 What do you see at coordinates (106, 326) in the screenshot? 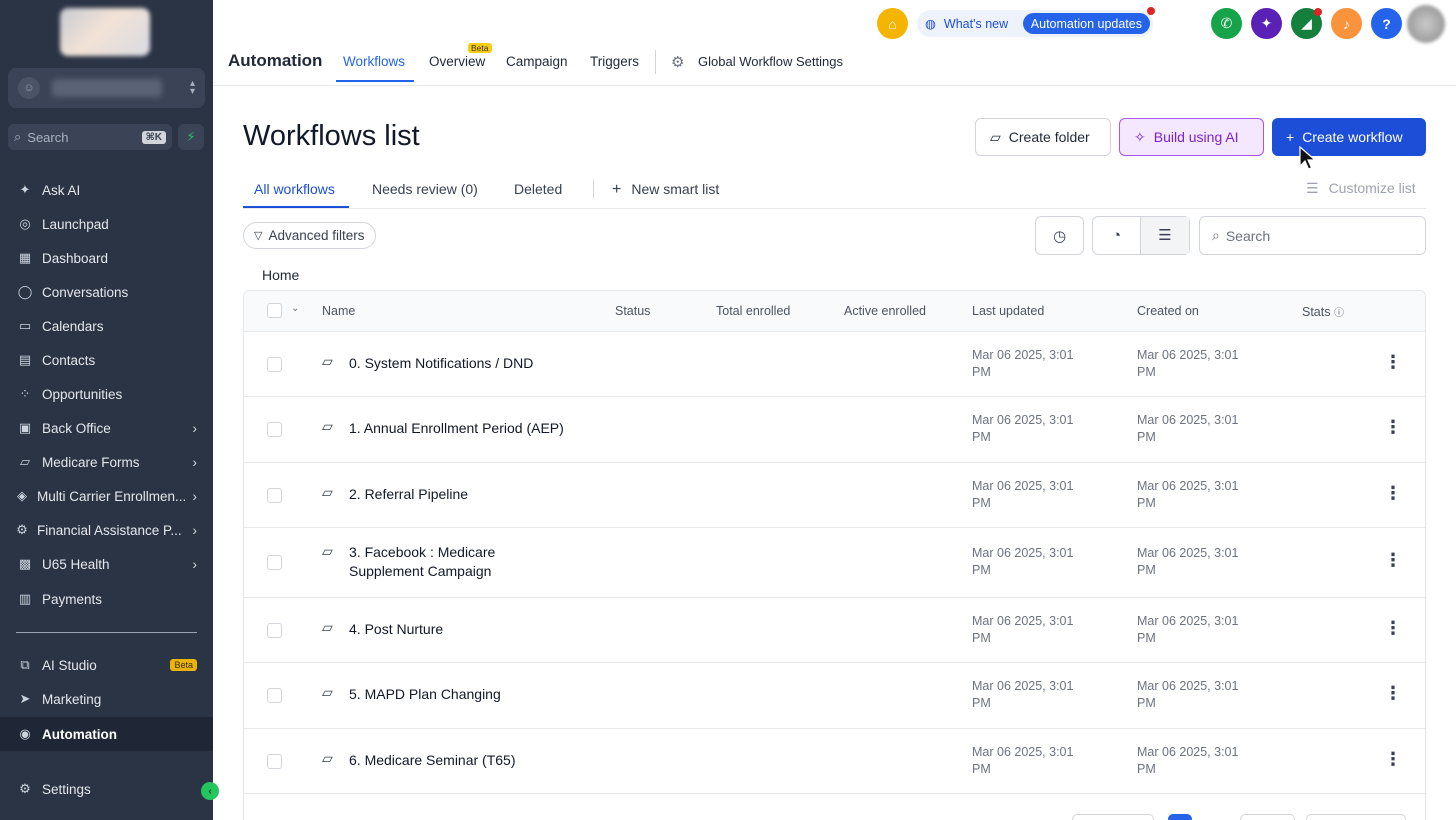
I see `sidebar-item-calendars: ▭ Calendars` at bounding box center [106, 326].